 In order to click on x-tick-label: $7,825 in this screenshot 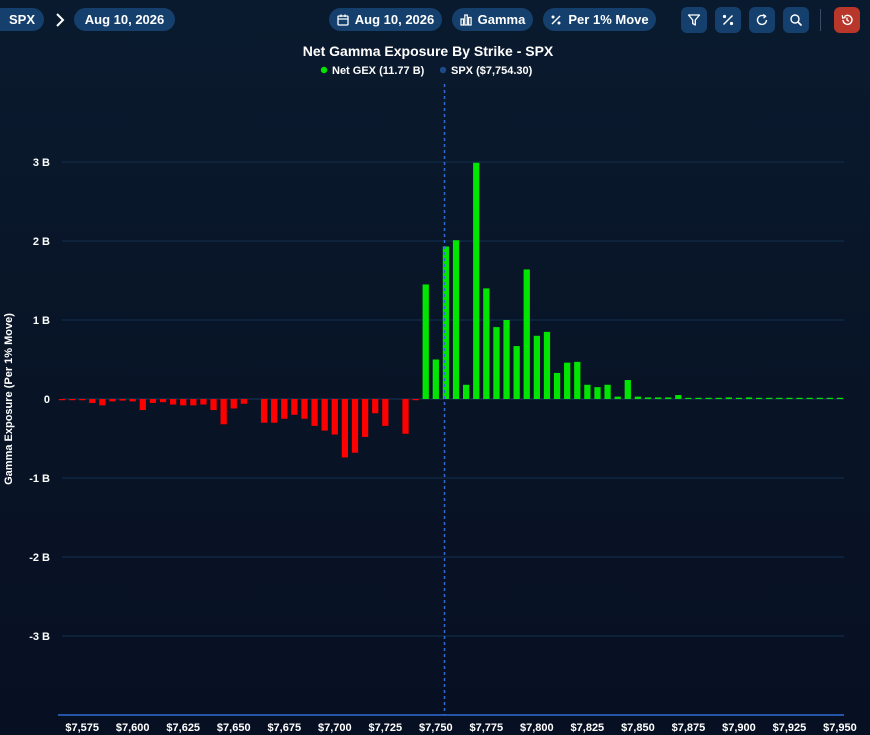, I will do `click(588, 728)`.